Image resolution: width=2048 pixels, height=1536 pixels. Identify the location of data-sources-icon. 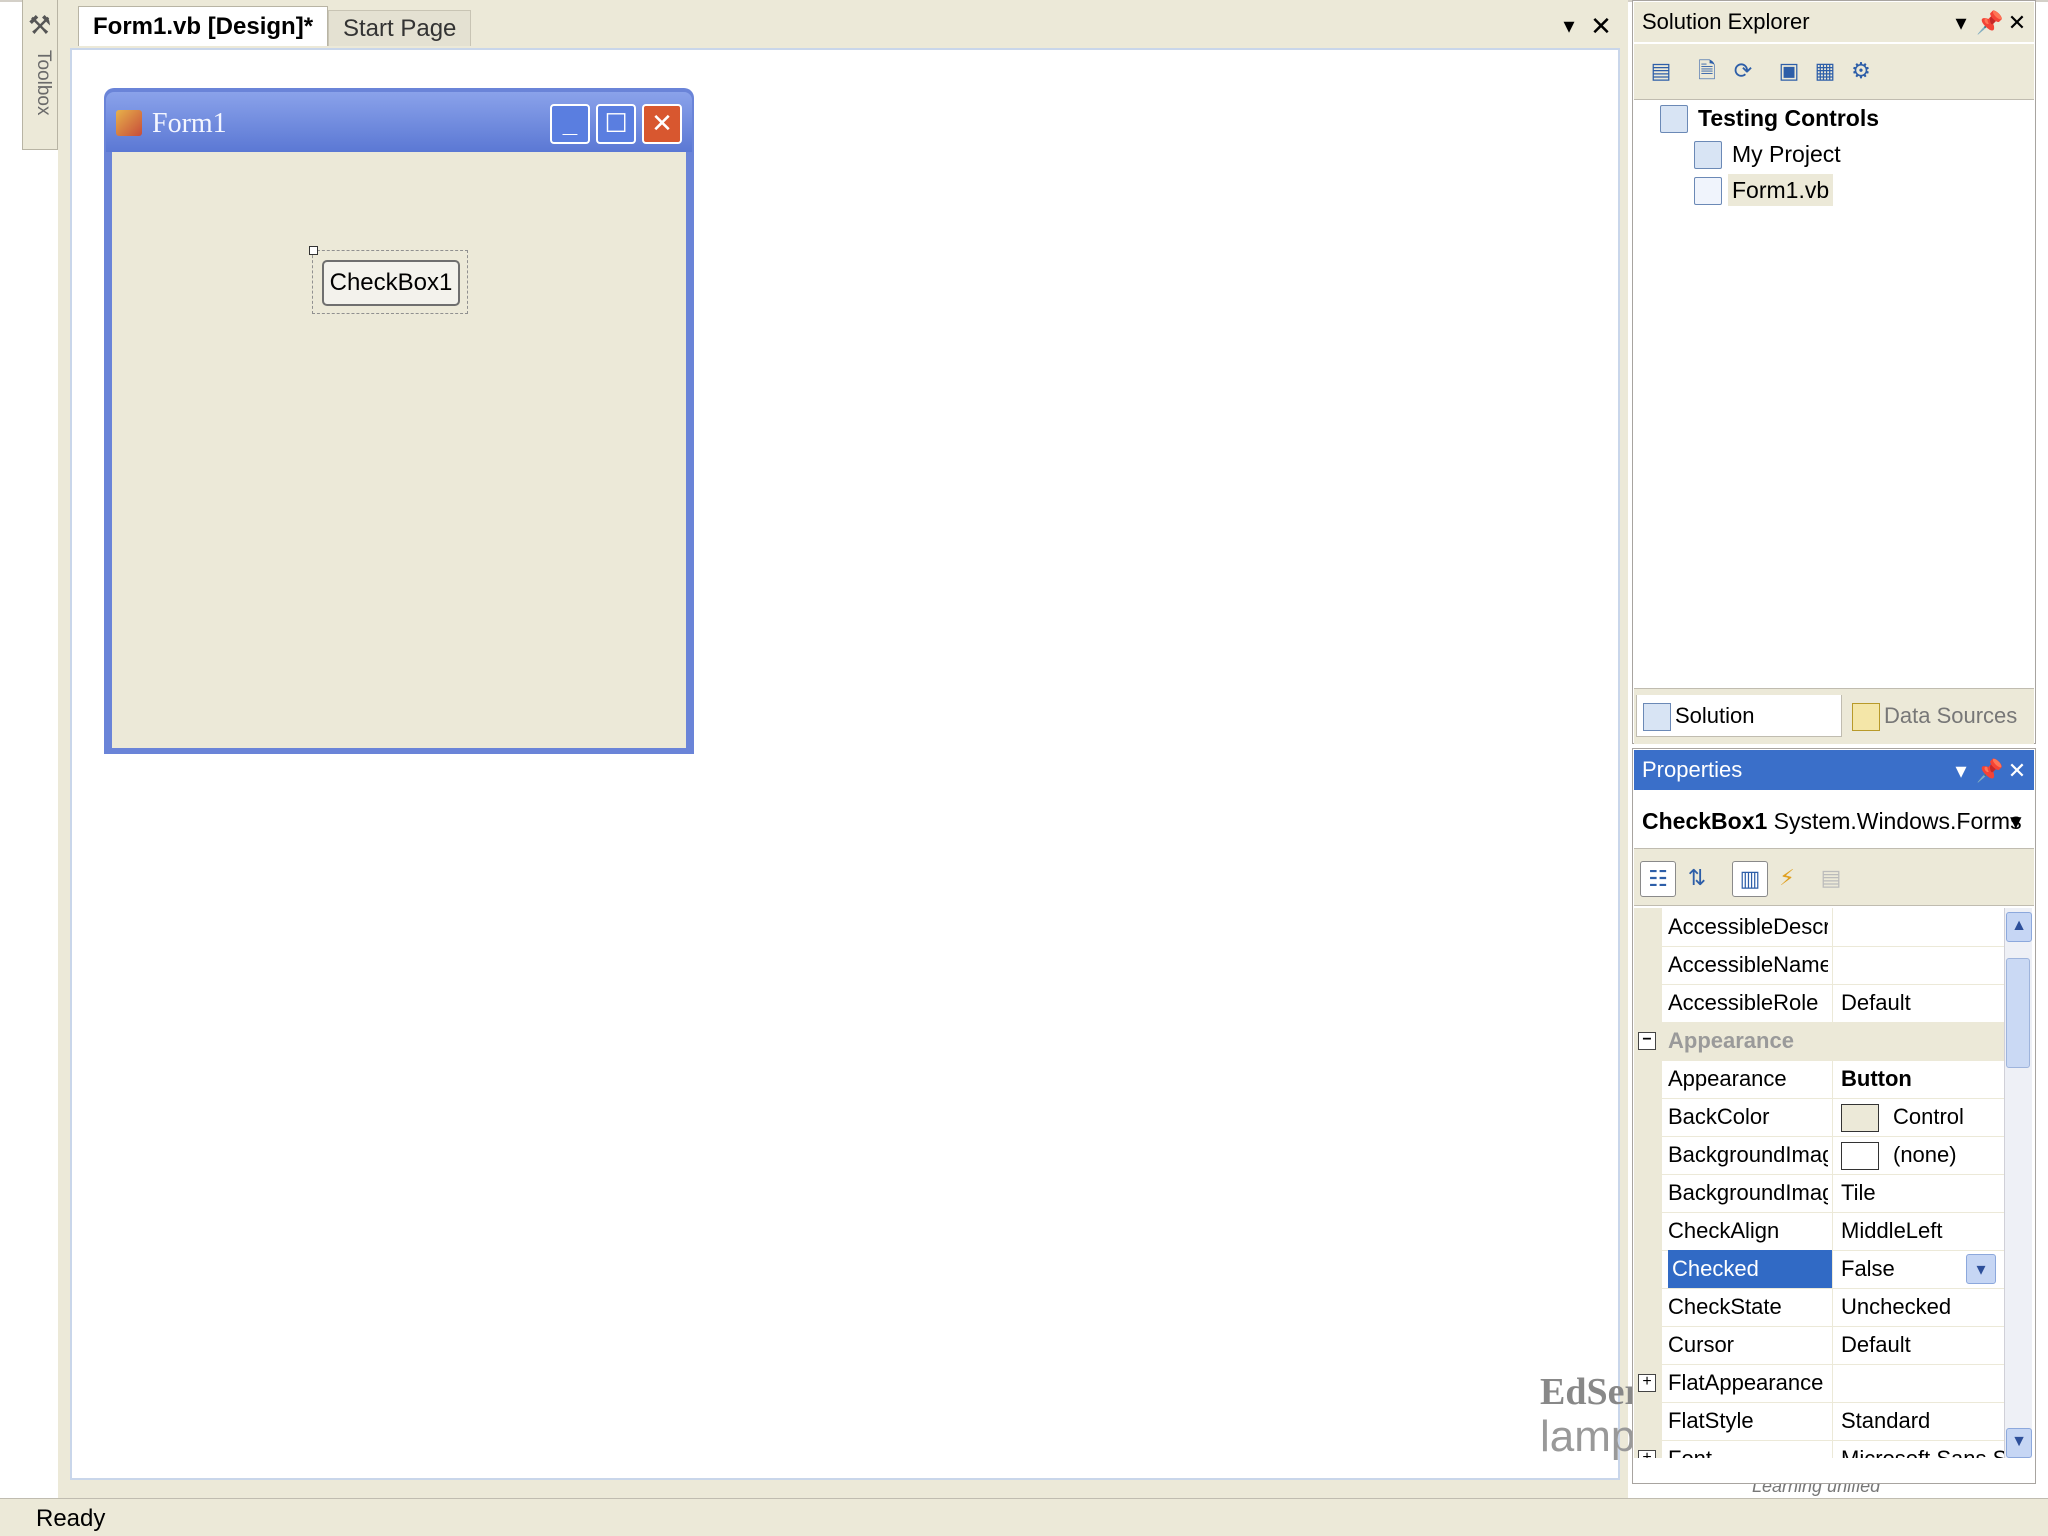
(1866, 717).